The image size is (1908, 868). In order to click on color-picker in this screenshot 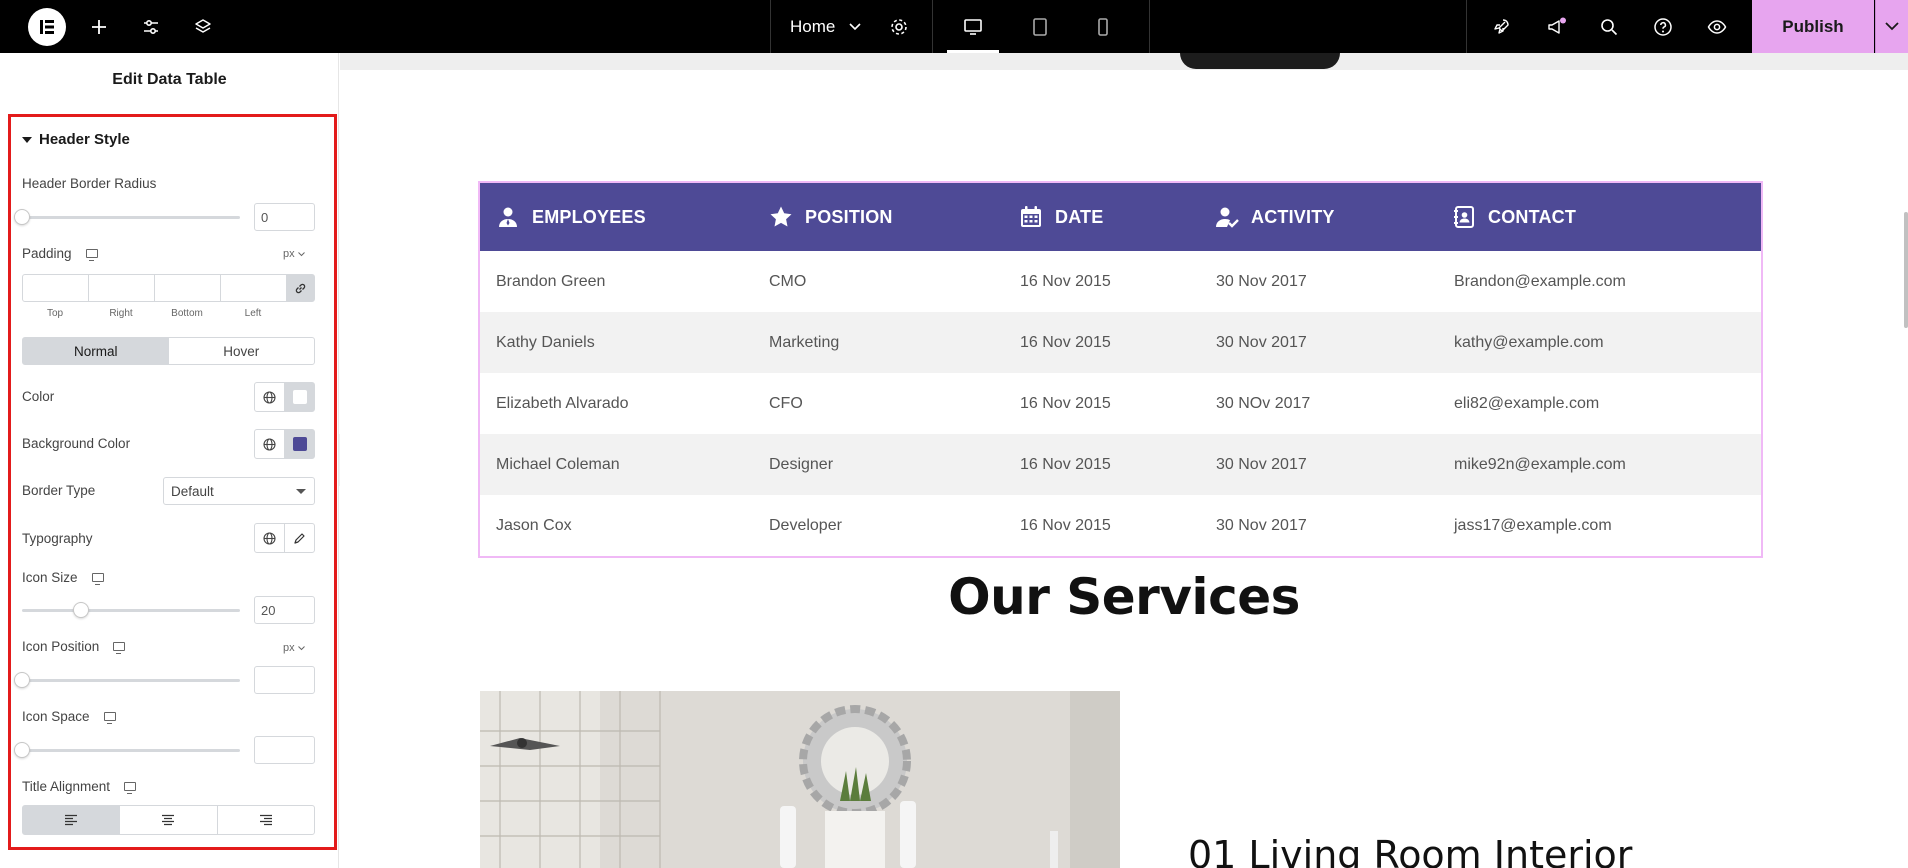, I will do `click(299, 397)`.